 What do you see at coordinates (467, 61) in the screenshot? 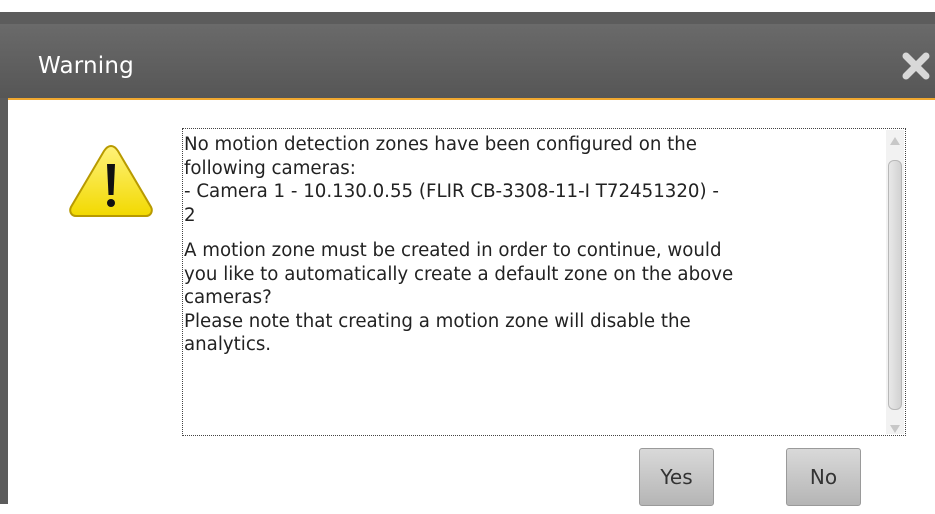
I see `dialog-titlebar: Warning` at bounding box center [467, 61].